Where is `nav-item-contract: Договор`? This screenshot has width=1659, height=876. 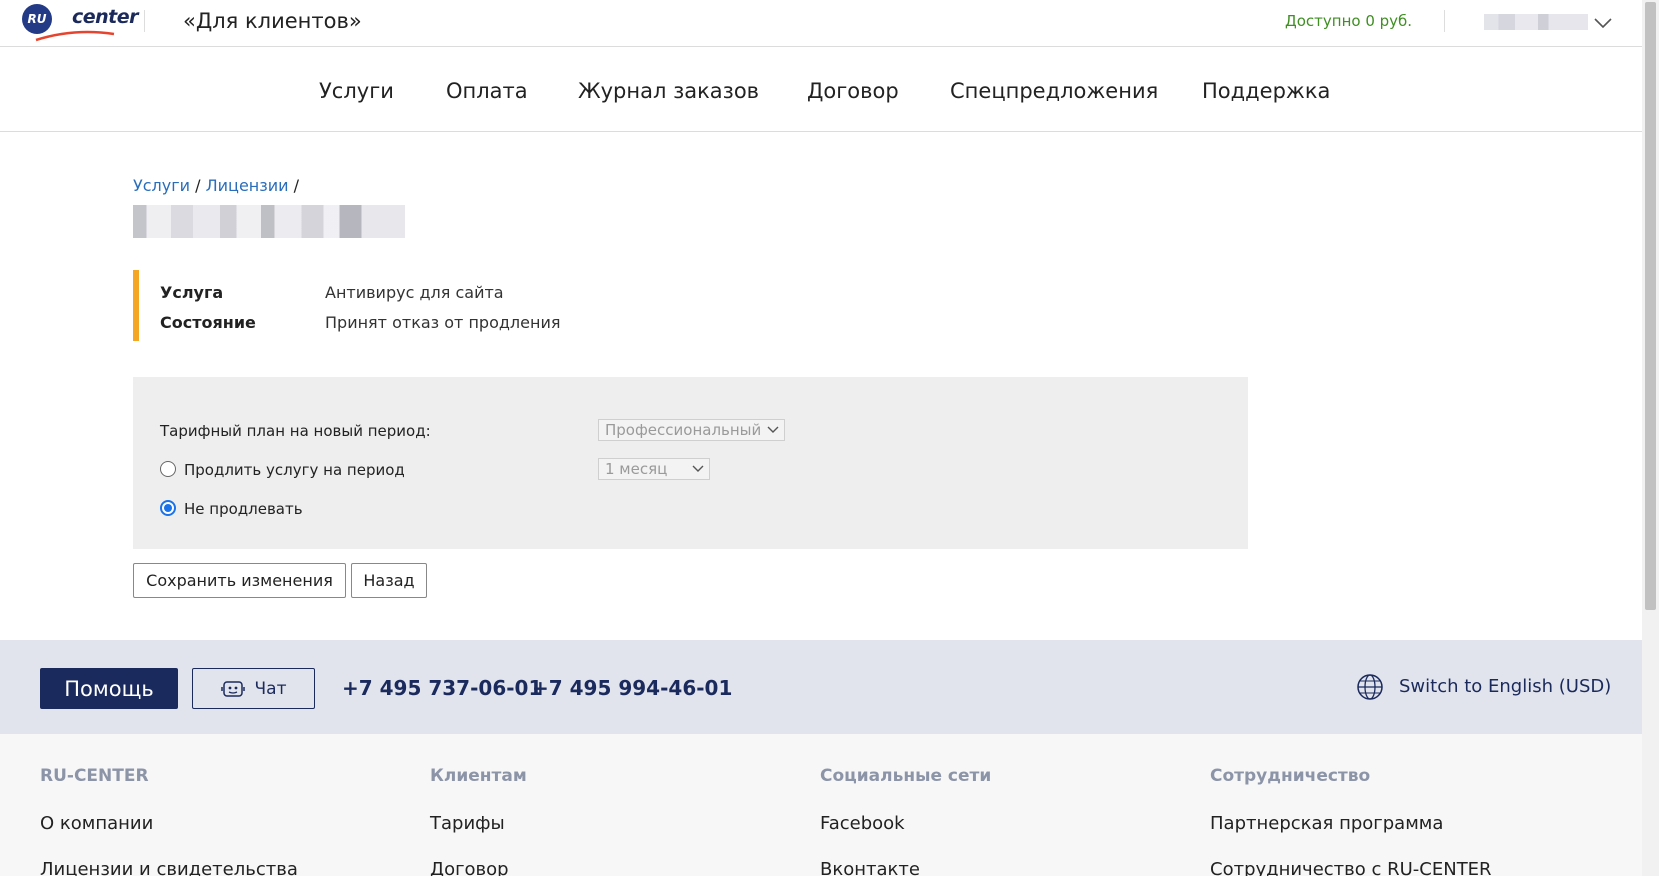
nav-item-contract: Договор is located at coordinates (853, 91).